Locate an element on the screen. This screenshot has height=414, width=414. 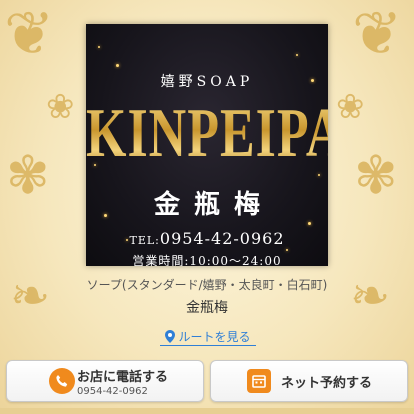
reserve-button-label: ネット予約する is located at coordinates (327, 383).